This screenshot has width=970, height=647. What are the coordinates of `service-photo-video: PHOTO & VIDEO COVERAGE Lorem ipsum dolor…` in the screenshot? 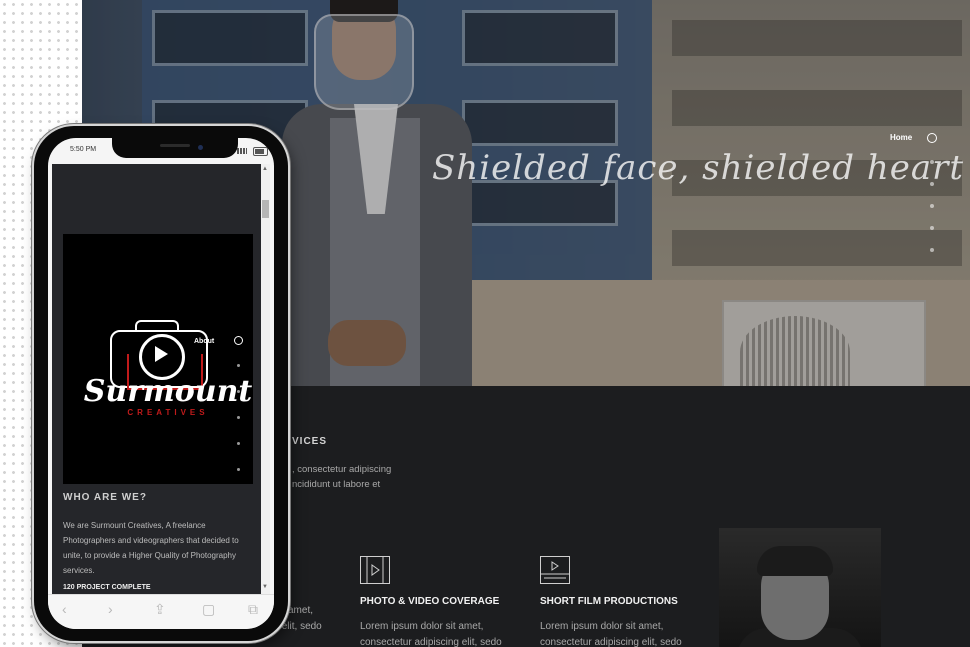 It's located at (440, 601).